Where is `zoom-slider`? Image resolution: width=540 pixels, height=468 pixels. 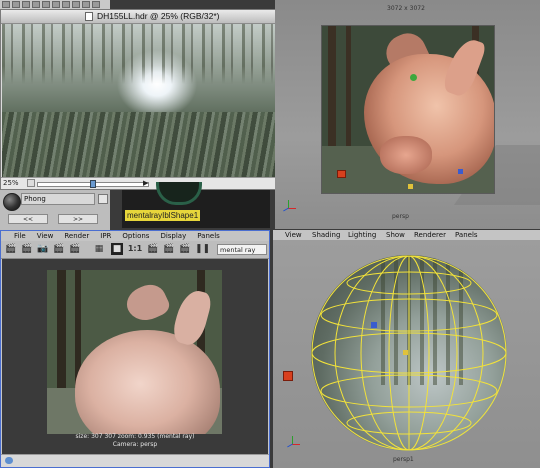
zoom-slider is located at coordinates (93, 184).